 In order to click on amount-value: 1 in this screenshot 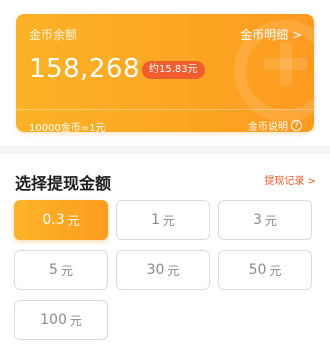, I will do `click(155, 220)`.